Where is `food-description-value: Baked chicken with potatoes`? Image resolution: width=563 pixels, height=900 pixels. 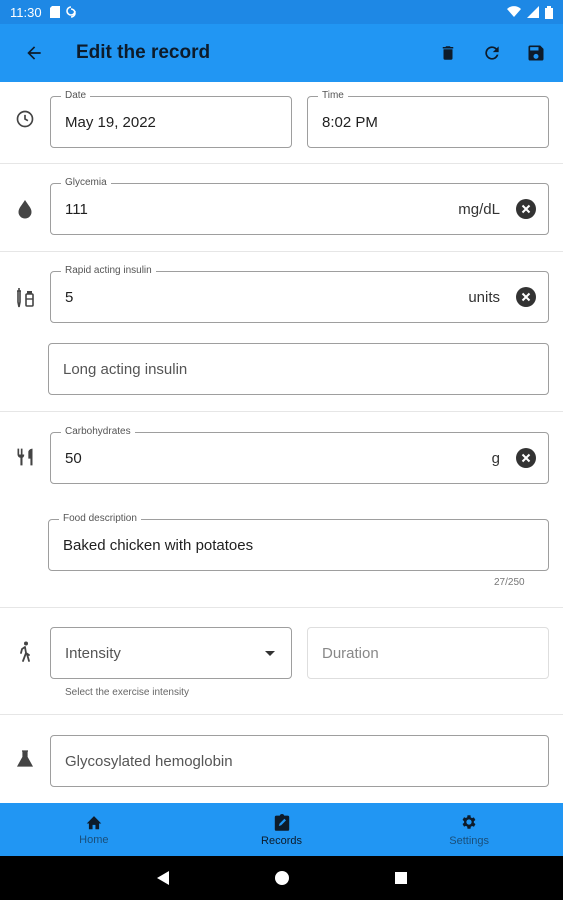 food-description-value: Baked chicken with potatoes is located at coordinates (158, 545).